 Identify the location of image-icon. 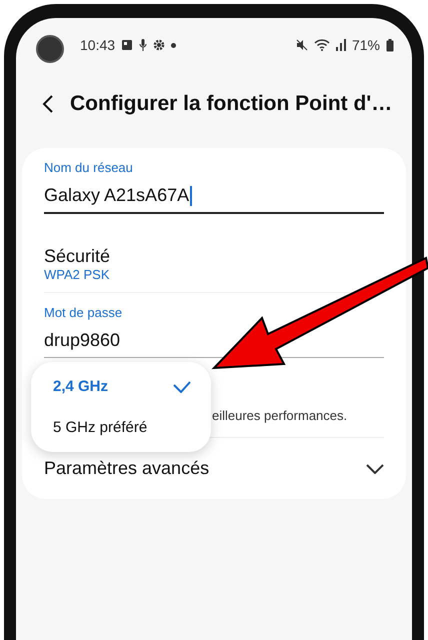
(127, 45).